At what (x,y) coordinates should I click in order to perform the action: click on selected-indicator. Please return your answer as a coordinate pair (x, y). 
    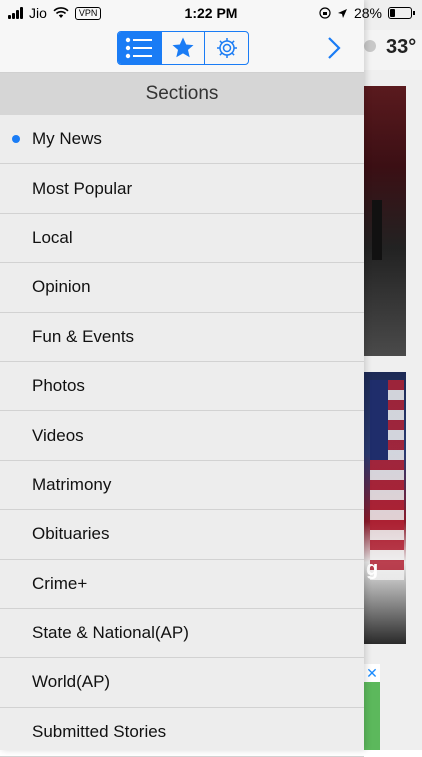
    Looking at the image, I should click on (16, 139).